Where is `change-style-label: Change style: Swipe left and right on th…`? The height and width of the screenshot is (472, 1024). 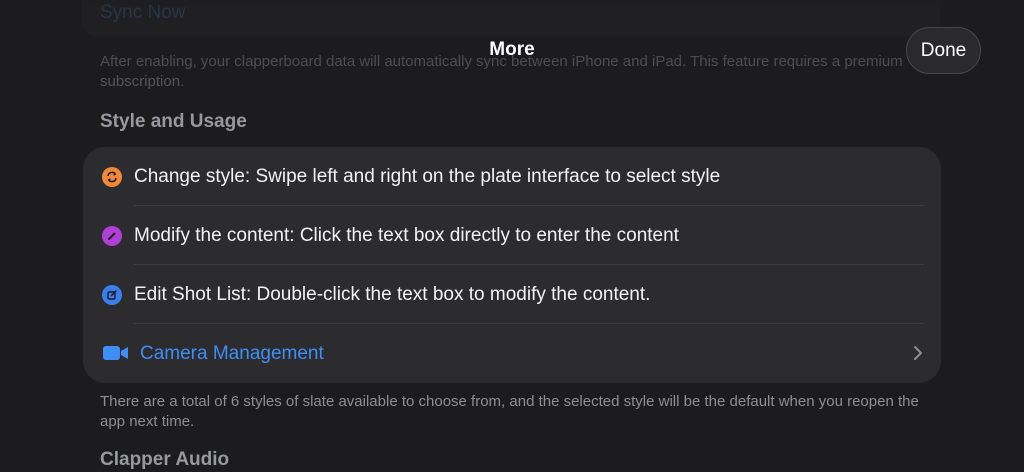 change-style-label: Change style: Swipe left and right on th… is located at coordinates (427, 176).